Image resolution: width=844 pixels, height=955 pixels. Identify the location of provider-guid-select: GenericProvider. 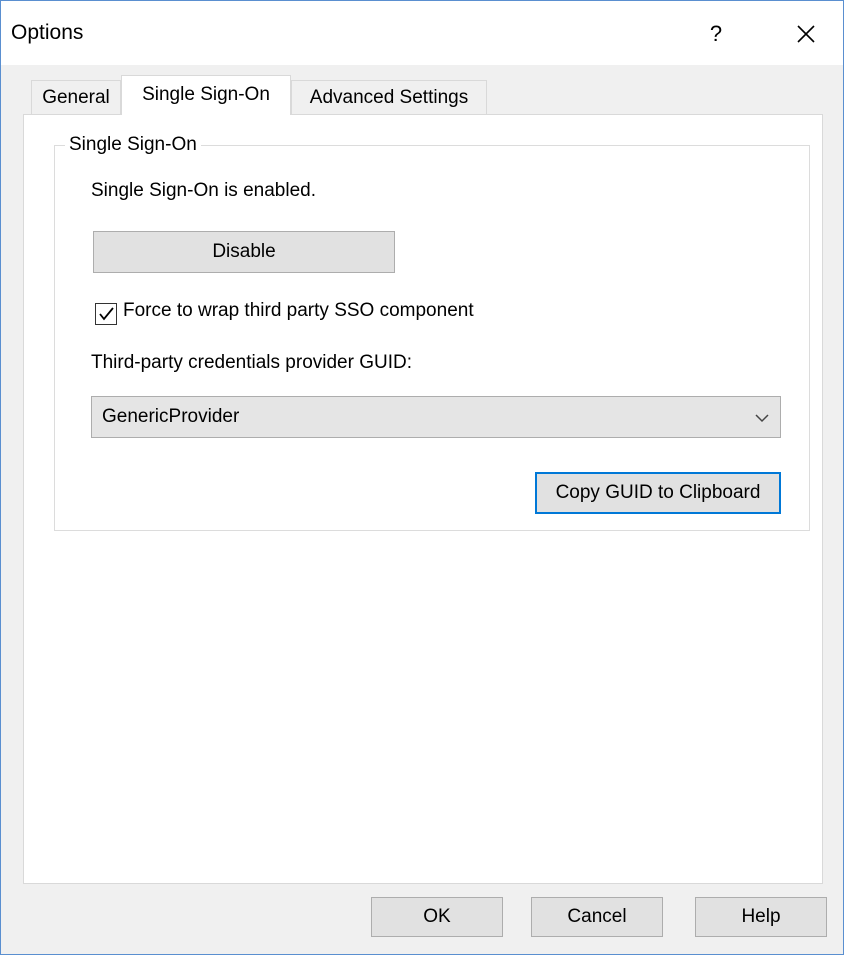
(436, 417).